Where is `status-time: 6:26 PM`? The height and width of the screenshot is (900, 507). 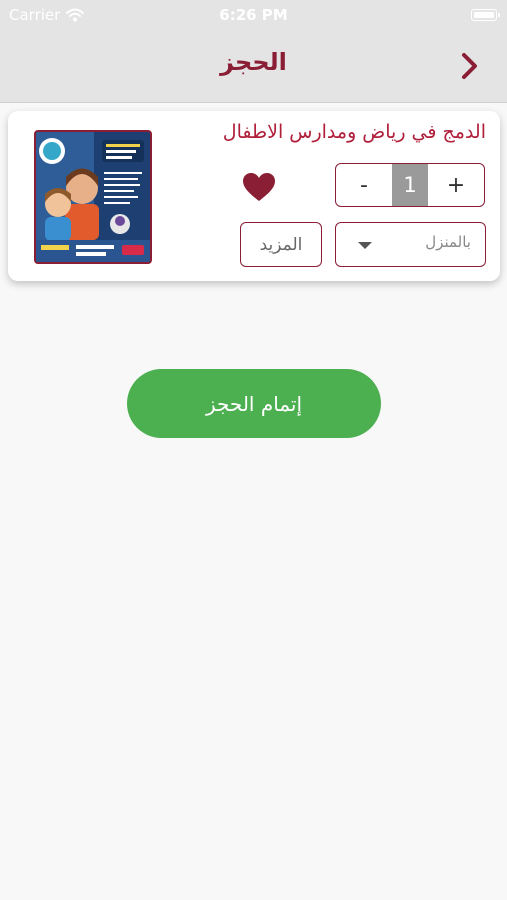 status-time: 6:26 PM is located at coordinates (253, 15).